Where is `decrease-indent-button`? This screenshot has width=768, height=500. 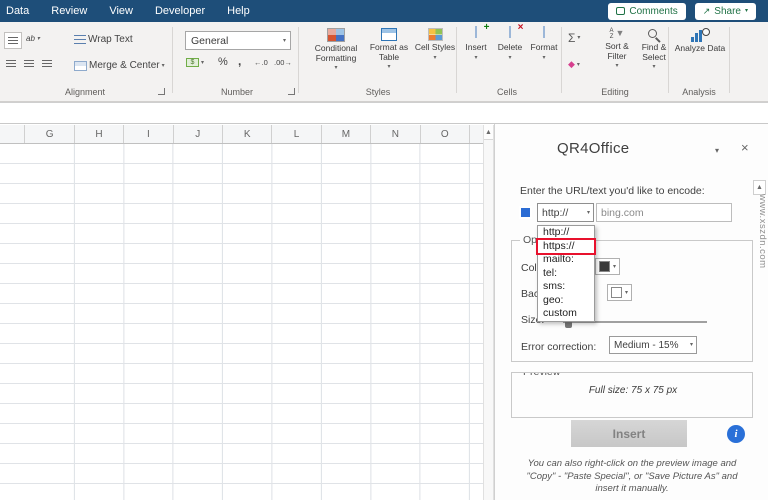
decrease-indent-button is located at coordinates (29, 64).